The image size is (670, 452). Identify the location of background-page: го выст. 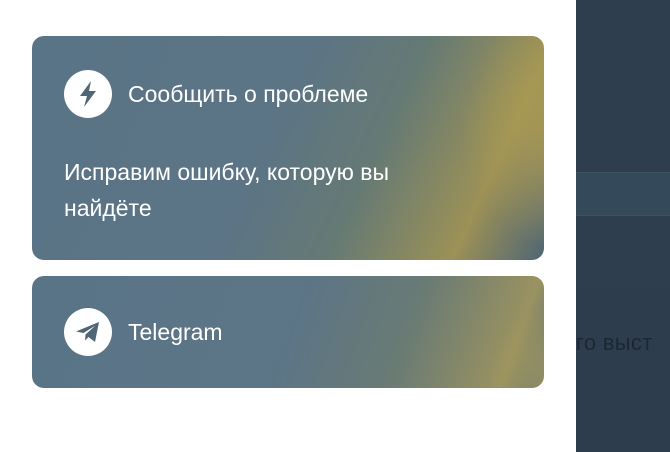
(623, 226).